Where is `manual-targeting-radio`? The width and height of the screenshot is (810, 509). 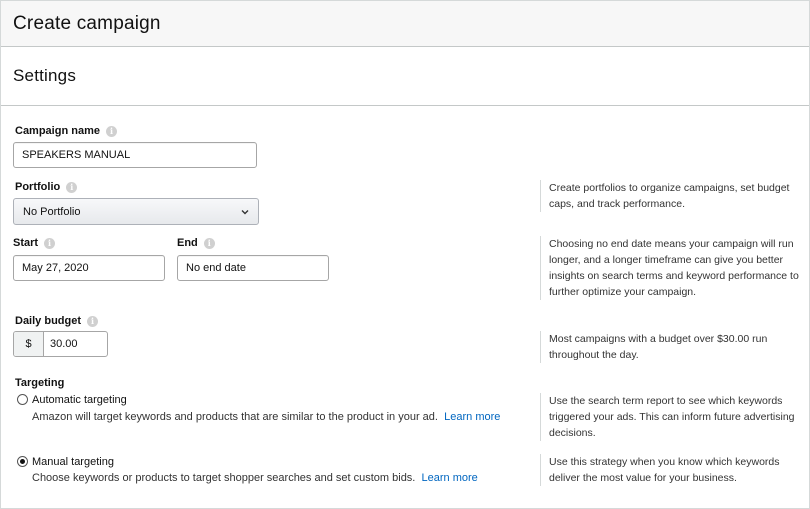 manual-targeting-radio is located at coordinates (22, 461).